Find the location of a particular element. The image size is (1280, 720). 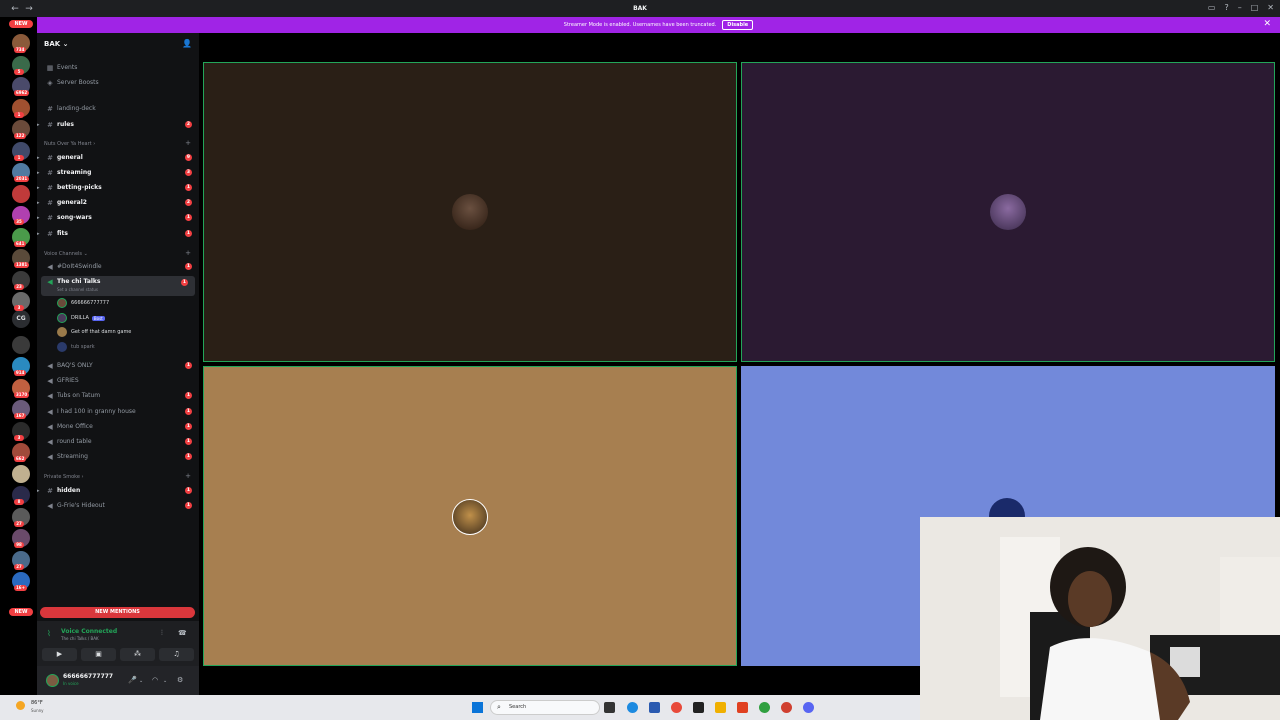

channel-landing-deck: # landing-deck is located at coordinates (118, 108).